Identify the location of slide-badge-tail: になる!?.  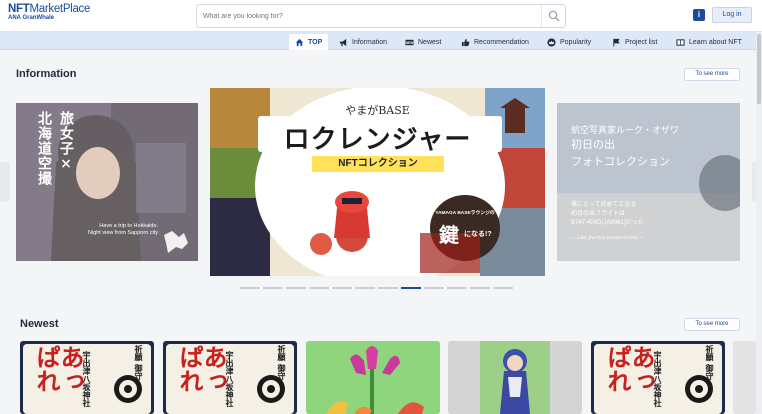
(478, 234).